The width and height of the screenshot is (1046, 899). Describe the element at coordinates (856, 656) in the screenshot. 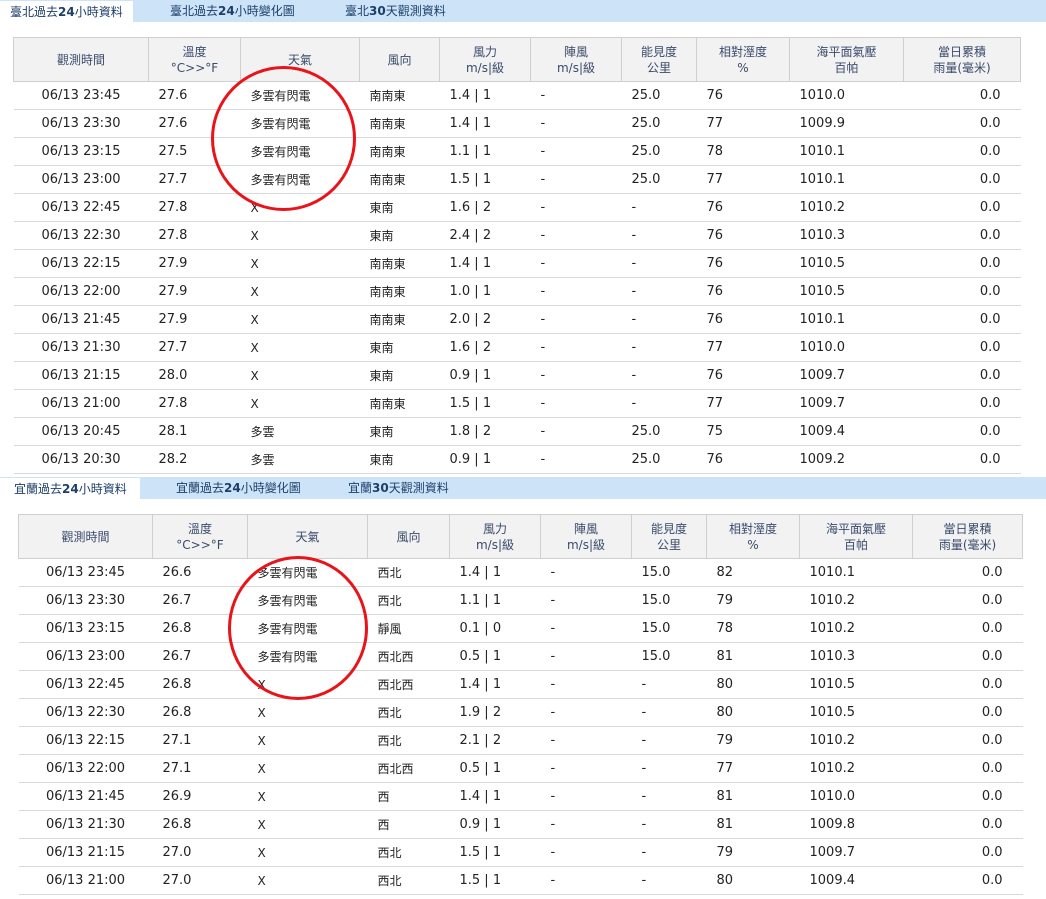

I see `cell-pressure: 1010.3` at that location.